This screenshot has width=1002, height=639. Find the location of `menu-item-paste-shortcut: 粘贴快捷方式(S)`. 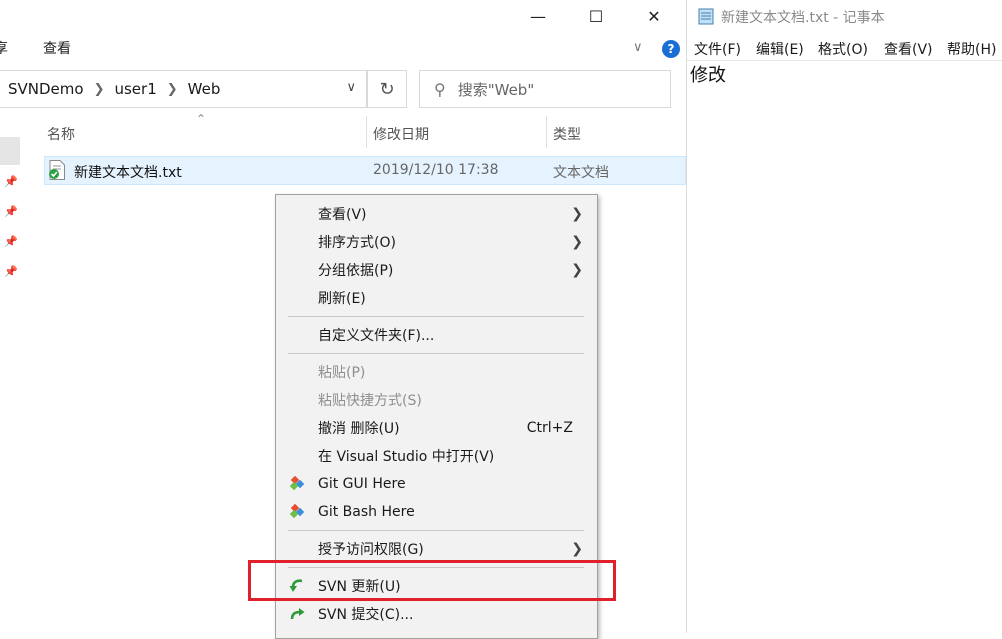

menu-item-paste-shortcut: 粘贴快捷方式(S) is located at coordinates (370, 401).